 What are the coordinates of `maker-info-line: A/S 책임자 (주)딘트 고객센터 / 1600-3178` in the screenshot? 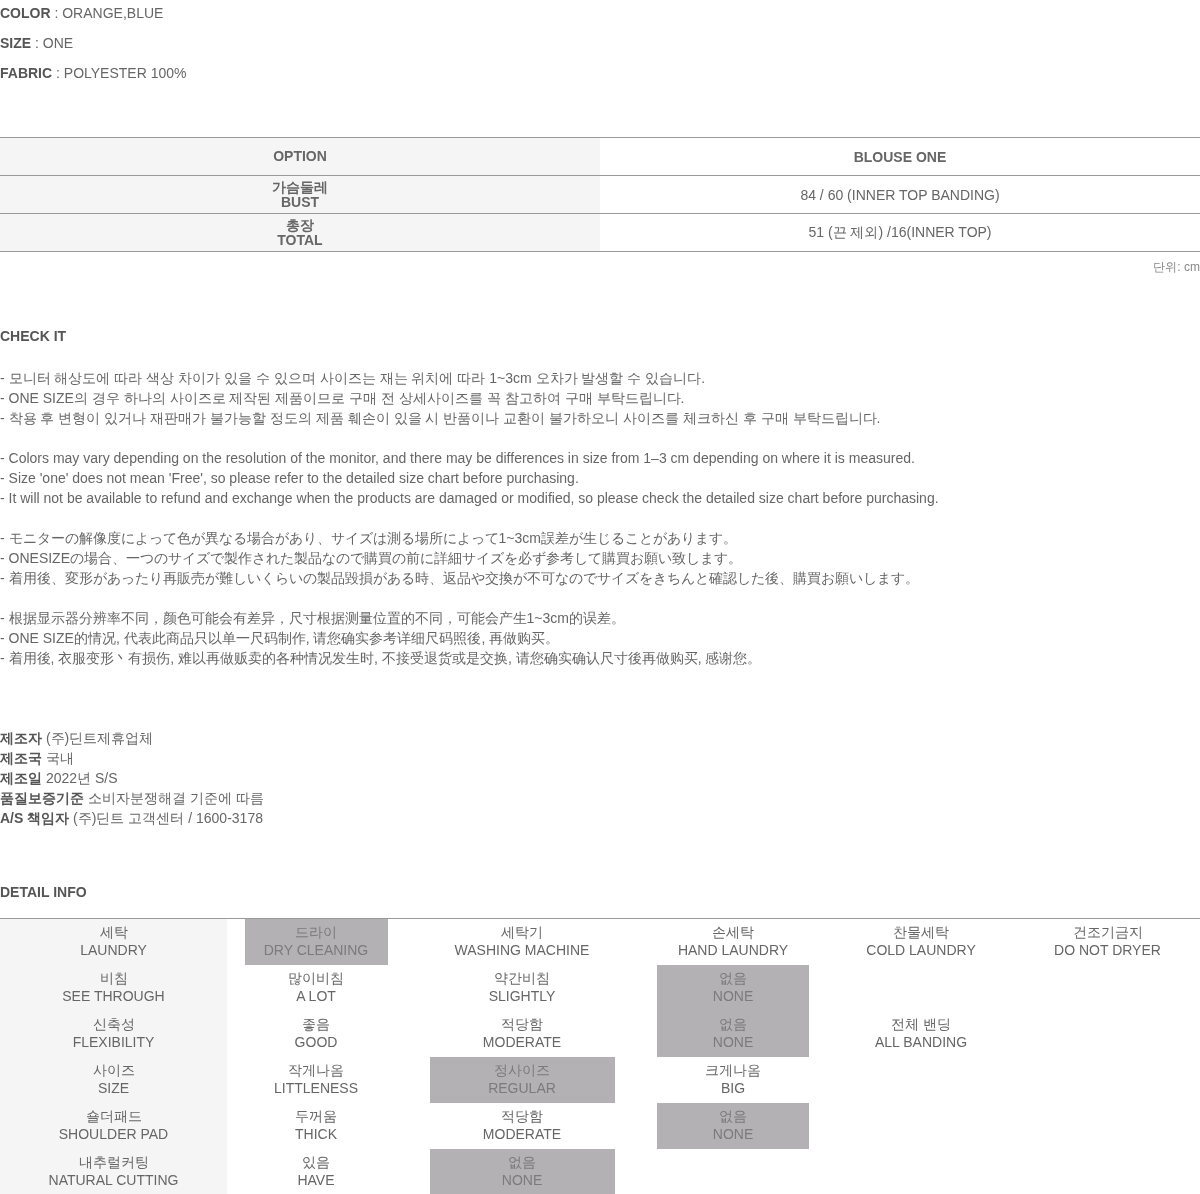 It's located at (132, 818).